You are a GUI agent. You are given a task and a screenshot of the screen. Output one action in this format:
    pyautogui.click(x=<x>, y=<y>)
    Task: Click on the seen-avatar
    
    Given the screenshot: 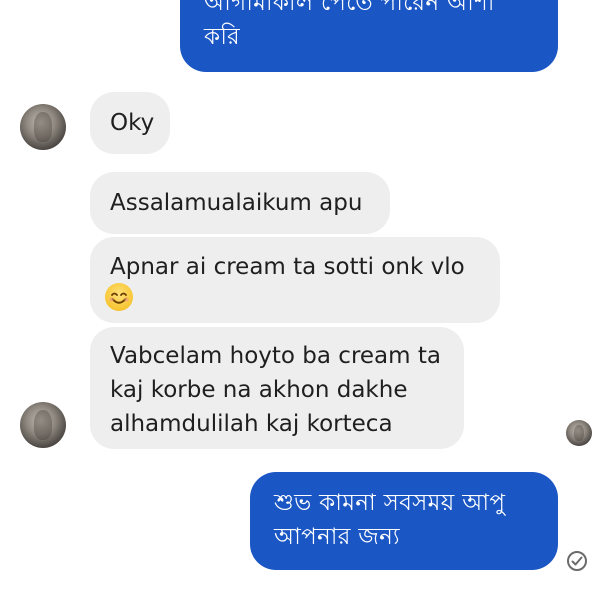 What is the action you would take?
    pyautogui.click(x=579, y=433)
    